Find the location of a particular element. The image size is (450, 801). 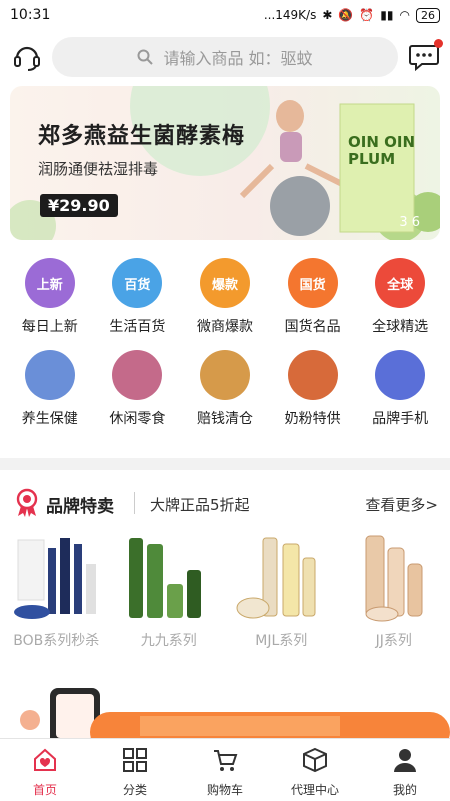

category-item: 国货 国货名品 is located at coordinates (313, 297).